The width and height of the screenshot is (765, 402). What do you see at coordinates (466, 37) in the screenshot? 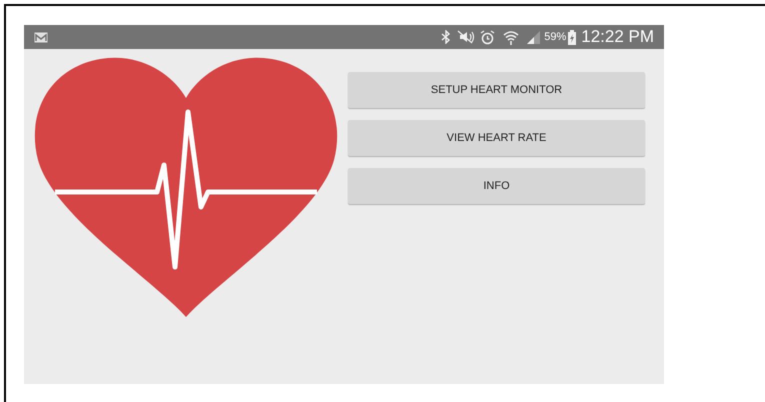
I see `mute-icon` at bounding box center [466, 37].